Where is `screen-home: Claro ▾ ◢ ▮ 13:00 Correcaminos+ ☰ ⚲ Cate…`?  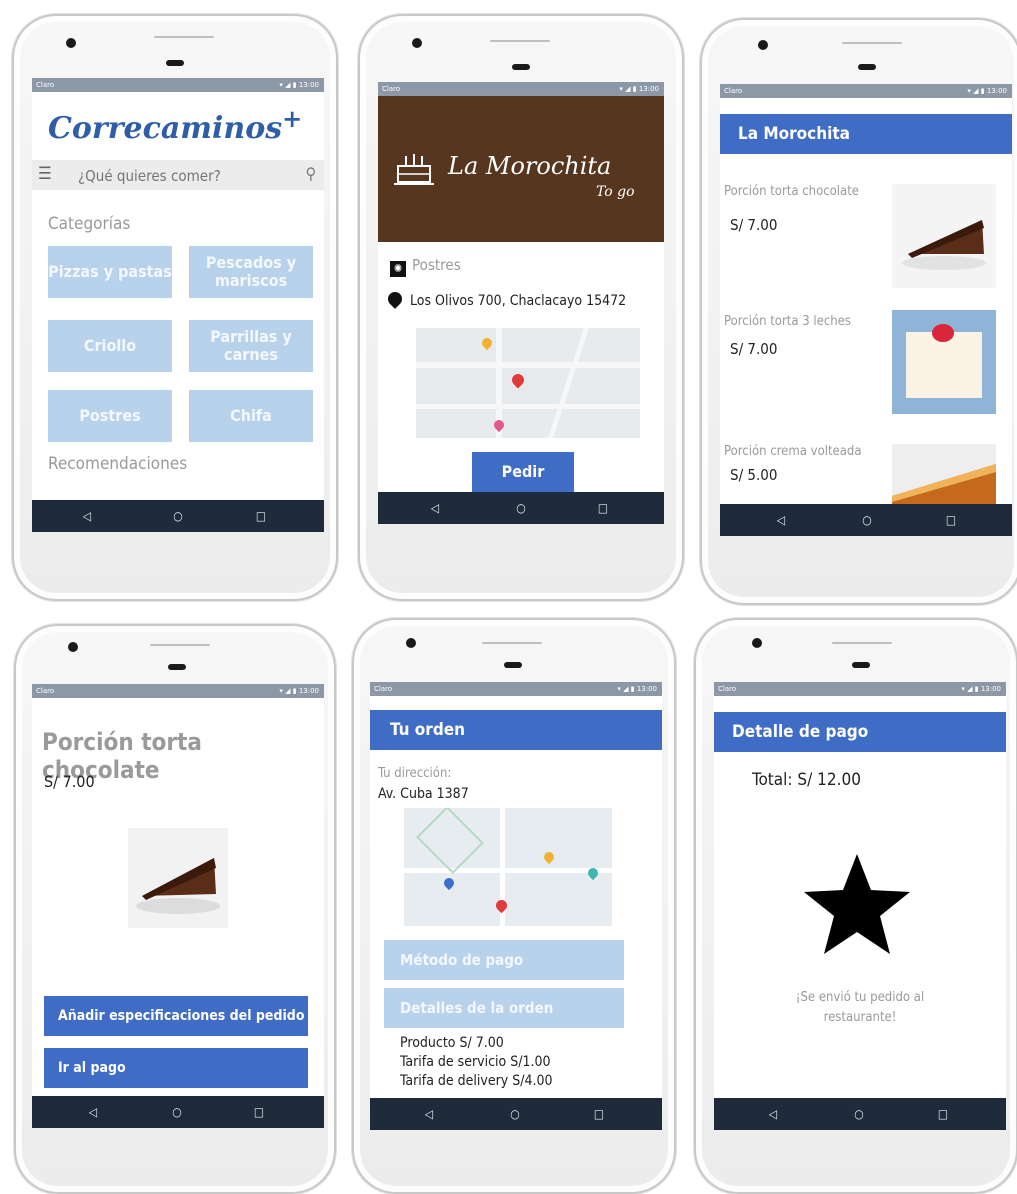
screen-home: Claro ▾ ◢ ▮ 13:00 Correcaminos+ ☰ ⚲ Cate… is located at coordinates (178, 305).